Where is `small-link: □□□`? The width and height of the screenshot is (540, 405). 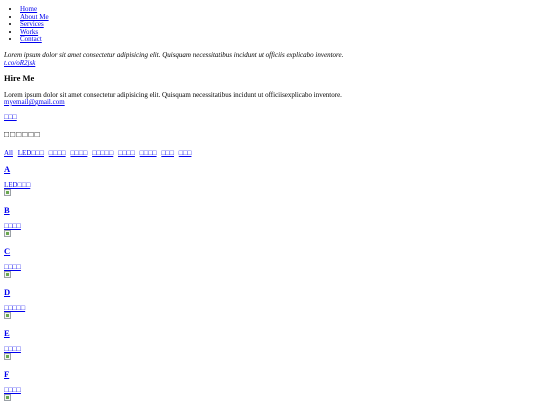 small-link: □□□ is located at coordinates (10, 117).